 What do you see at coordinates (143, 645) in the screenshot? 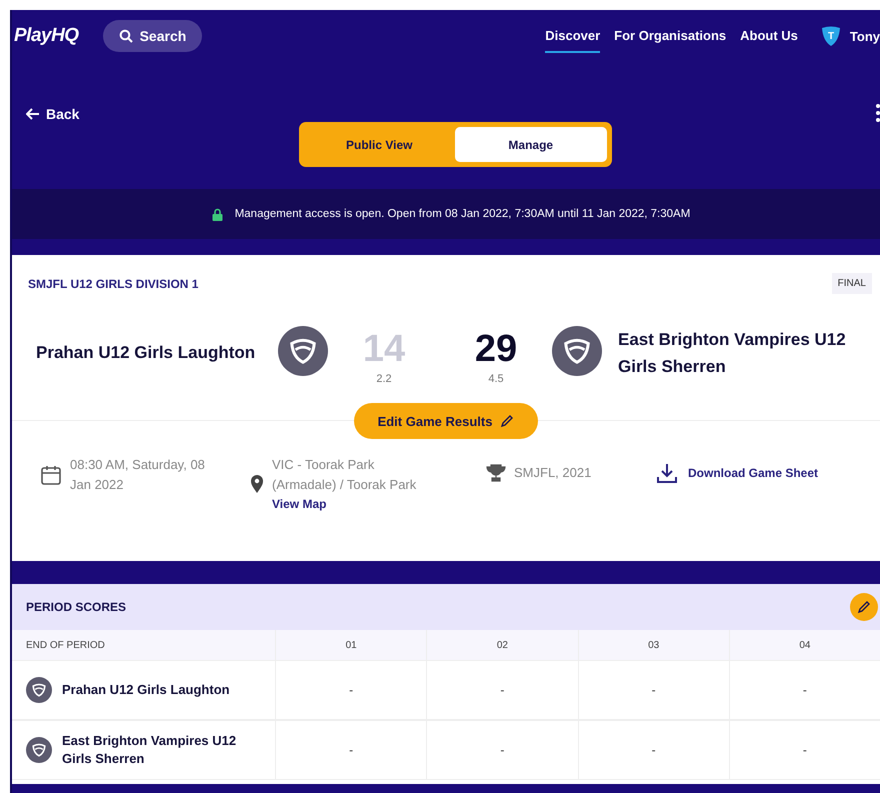
I see `column-header: END OF PERIOD` at bounding box center [143, 645].